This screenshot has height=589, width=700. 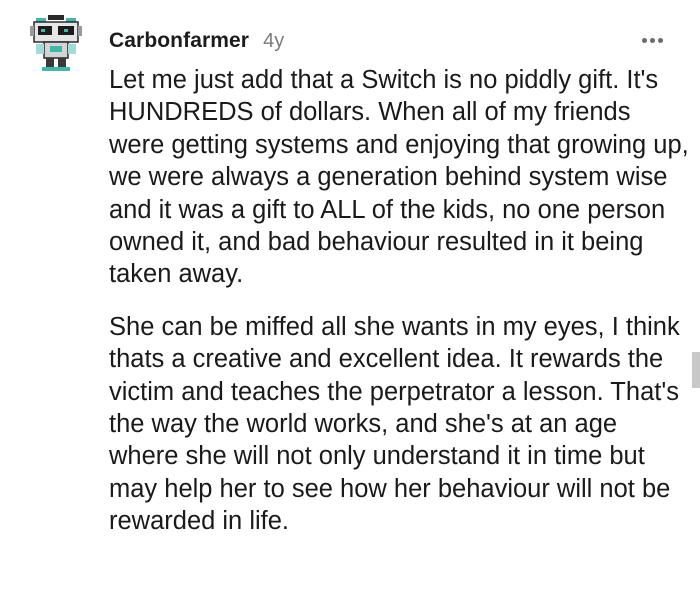 I want to click on scrollbar-thumb, so click(x=696, y=370).